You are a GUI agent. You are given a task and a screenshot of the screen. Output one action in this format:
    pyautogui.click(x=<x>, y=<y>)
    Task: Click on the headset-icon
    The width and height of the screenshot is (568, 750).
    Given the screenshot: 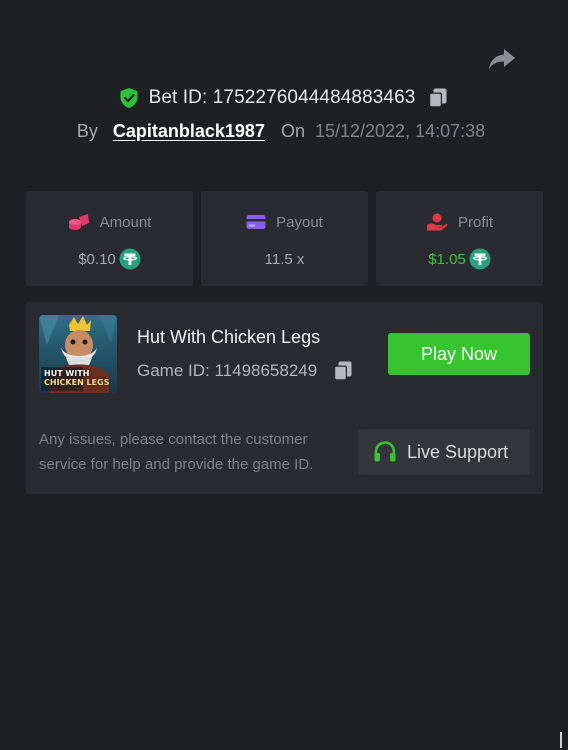 What is the action you would take?
    pyautogui.click(x=385, y=451)
    